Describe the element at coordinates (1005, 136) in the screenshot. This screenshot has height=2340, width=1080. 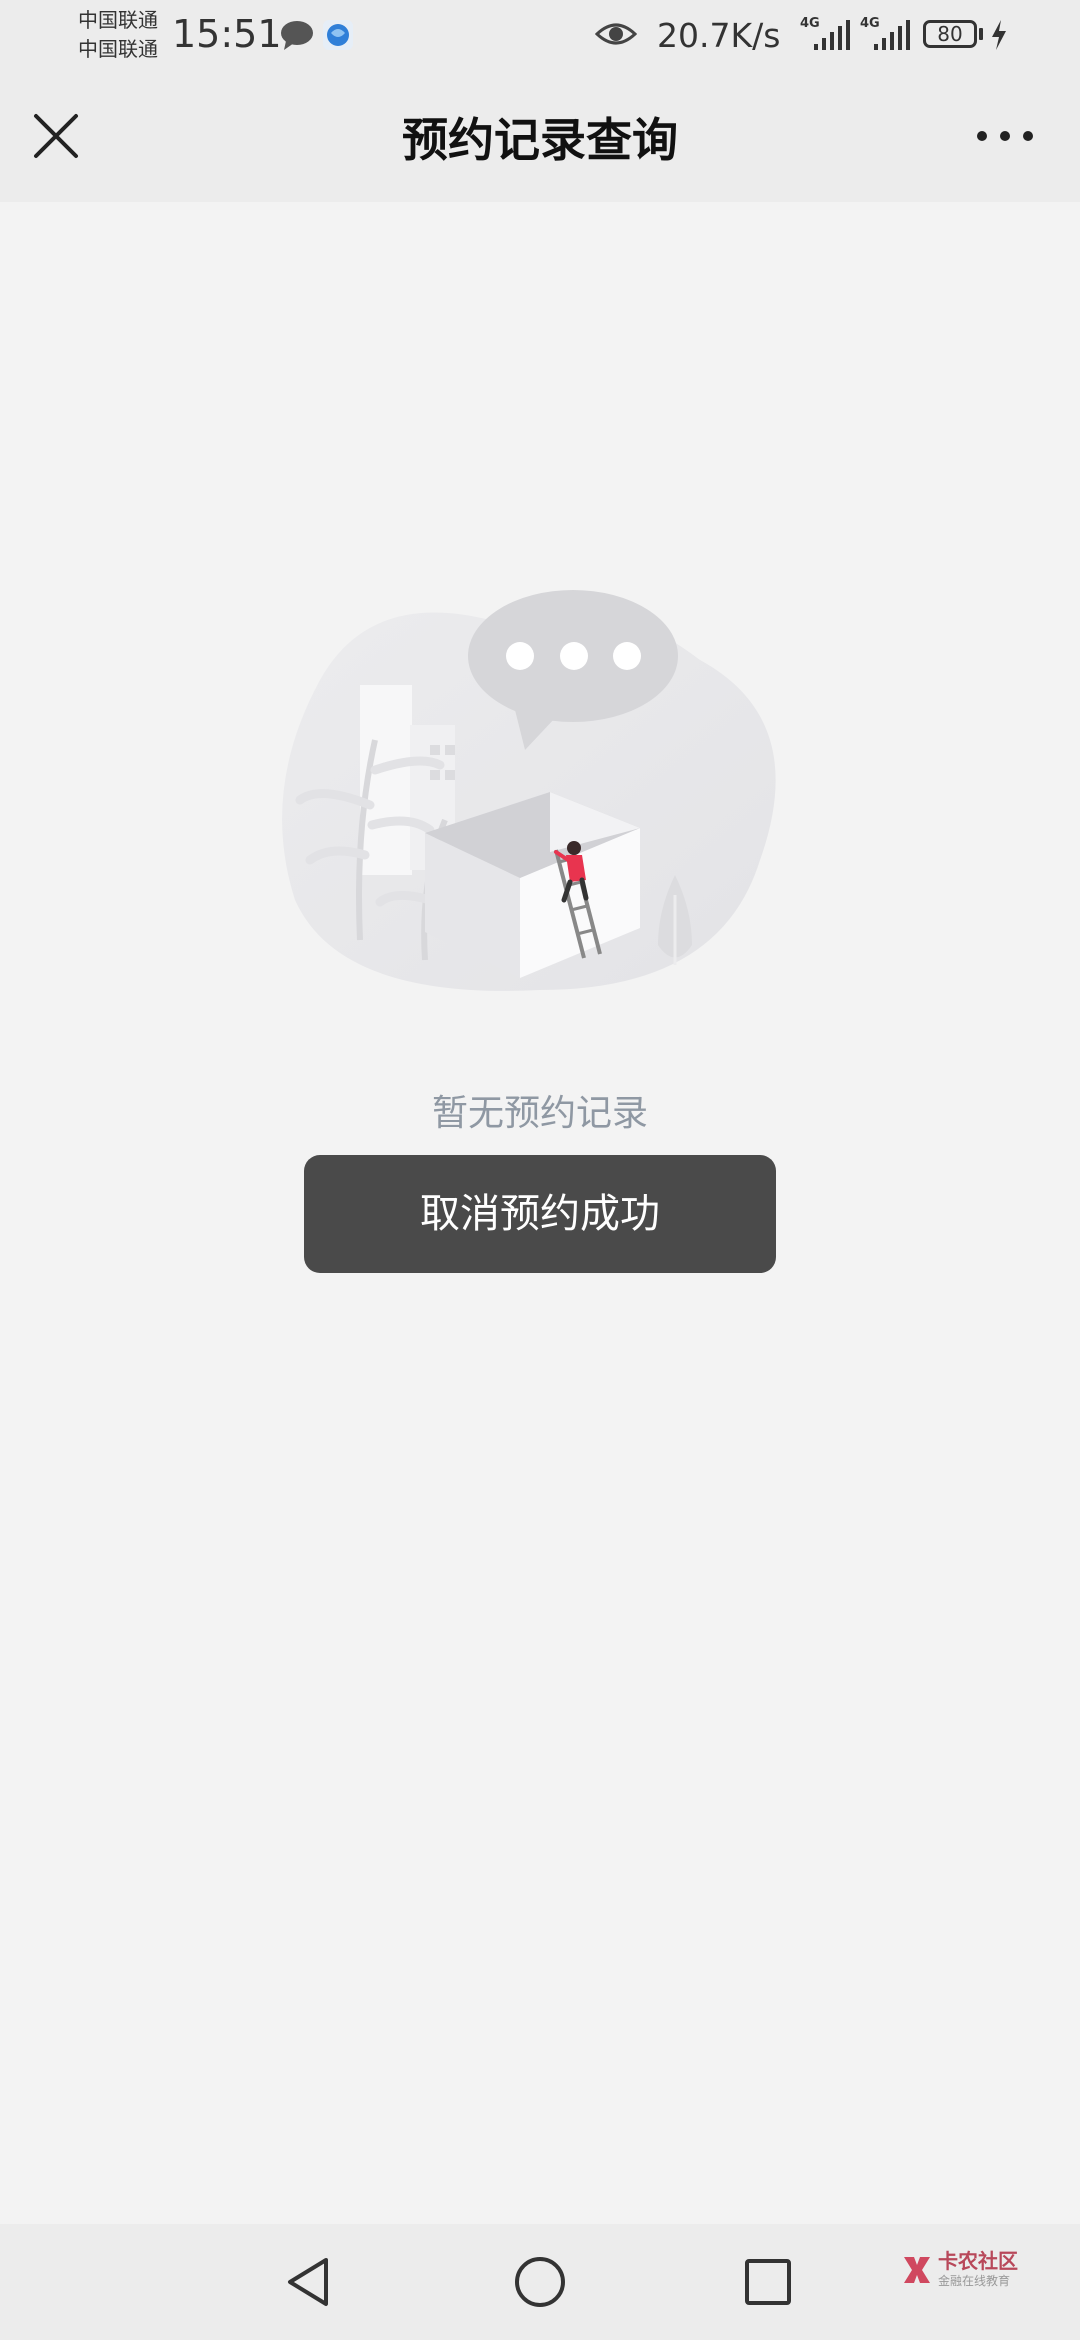
I see `more-dots-icon` at that location.